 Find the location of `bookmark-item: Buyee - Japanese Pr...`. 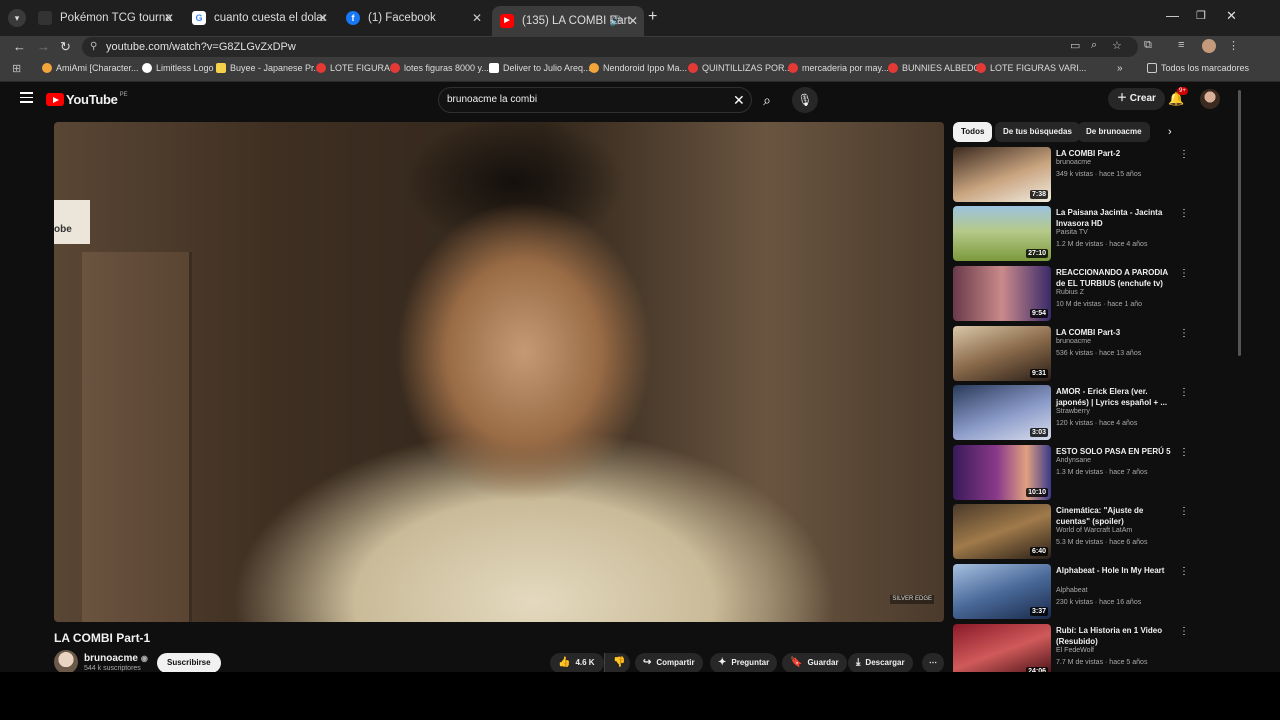

bookmark-item: Buyee - Japanese Pr... is located at coordinates (268, 68).